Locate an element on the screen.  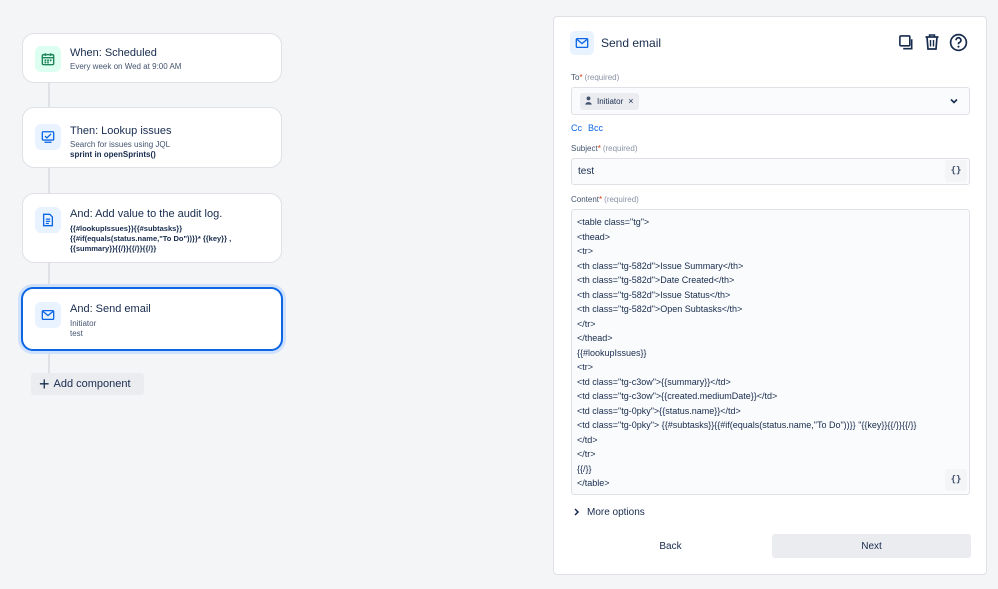
document-icon is located at coordinates (48, 220).